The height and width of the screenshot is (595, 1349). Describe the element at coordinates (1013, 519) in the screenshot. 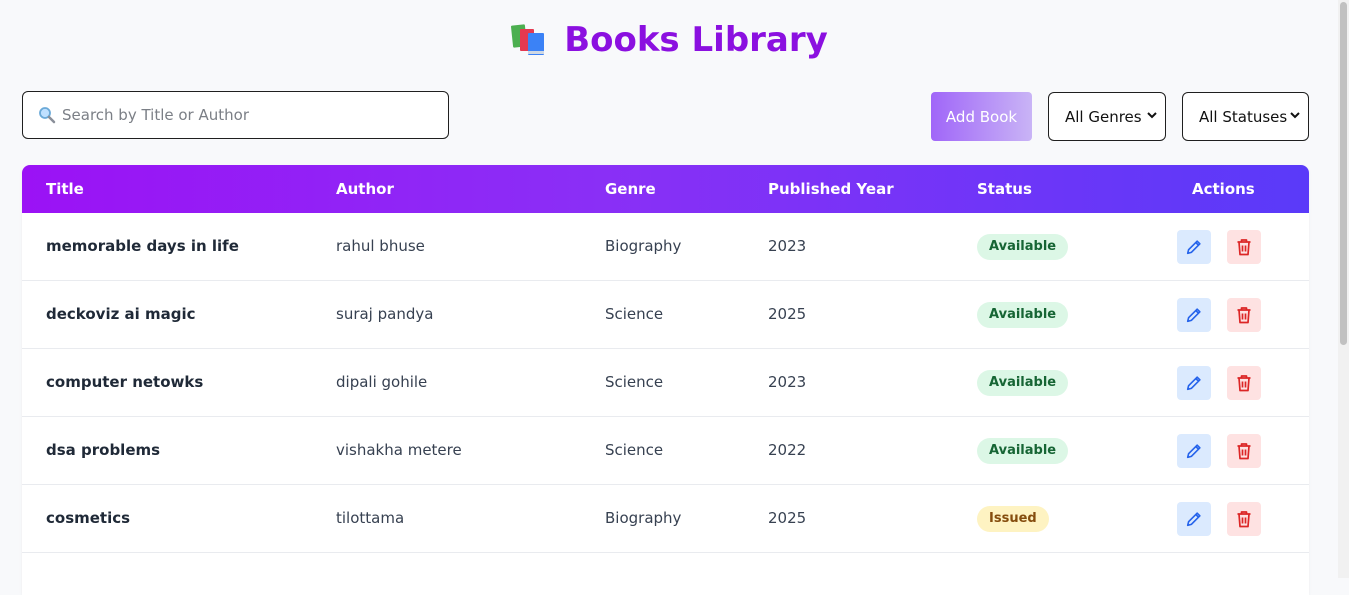

I see `status-badge: Issued` at that location.